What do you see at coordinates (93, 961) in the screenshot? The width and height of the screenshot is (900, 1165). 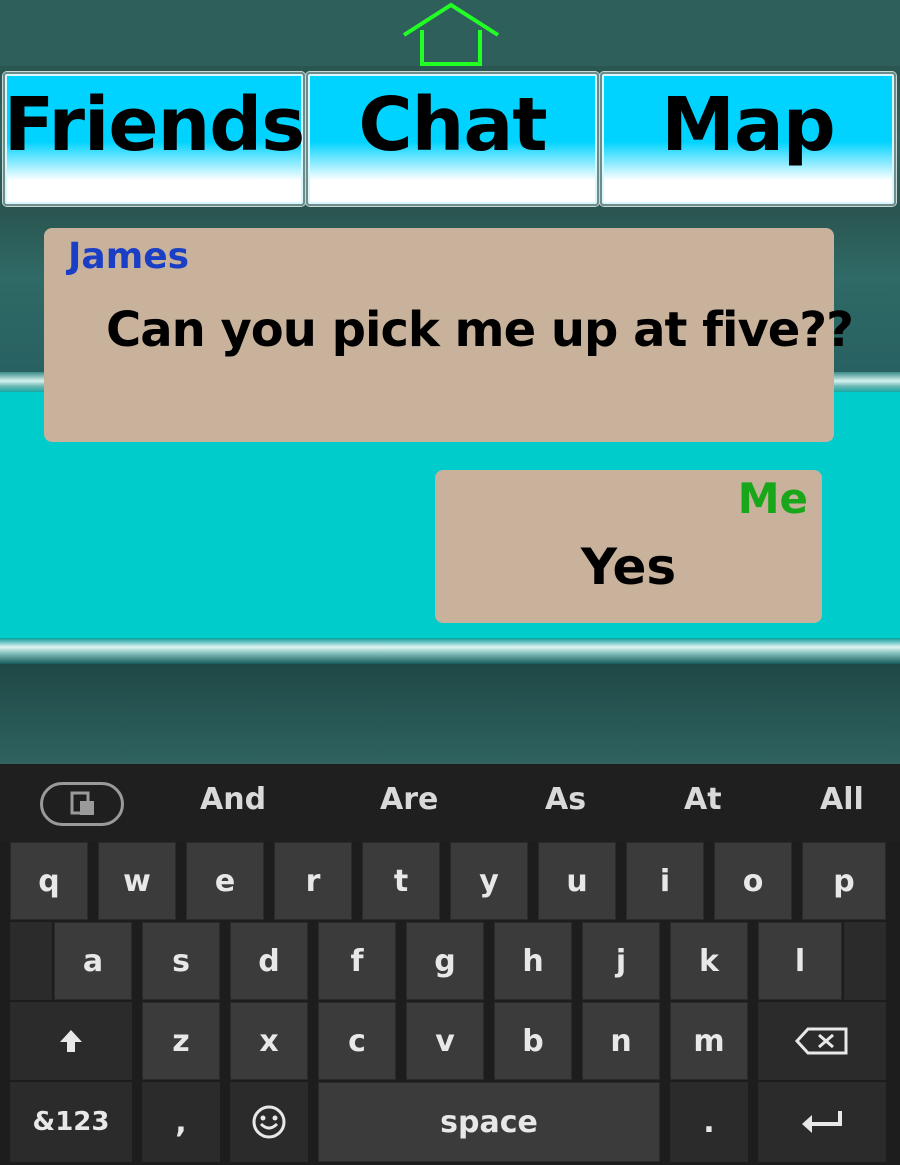 I see `key-a: a` at bounding box center [93, 961].